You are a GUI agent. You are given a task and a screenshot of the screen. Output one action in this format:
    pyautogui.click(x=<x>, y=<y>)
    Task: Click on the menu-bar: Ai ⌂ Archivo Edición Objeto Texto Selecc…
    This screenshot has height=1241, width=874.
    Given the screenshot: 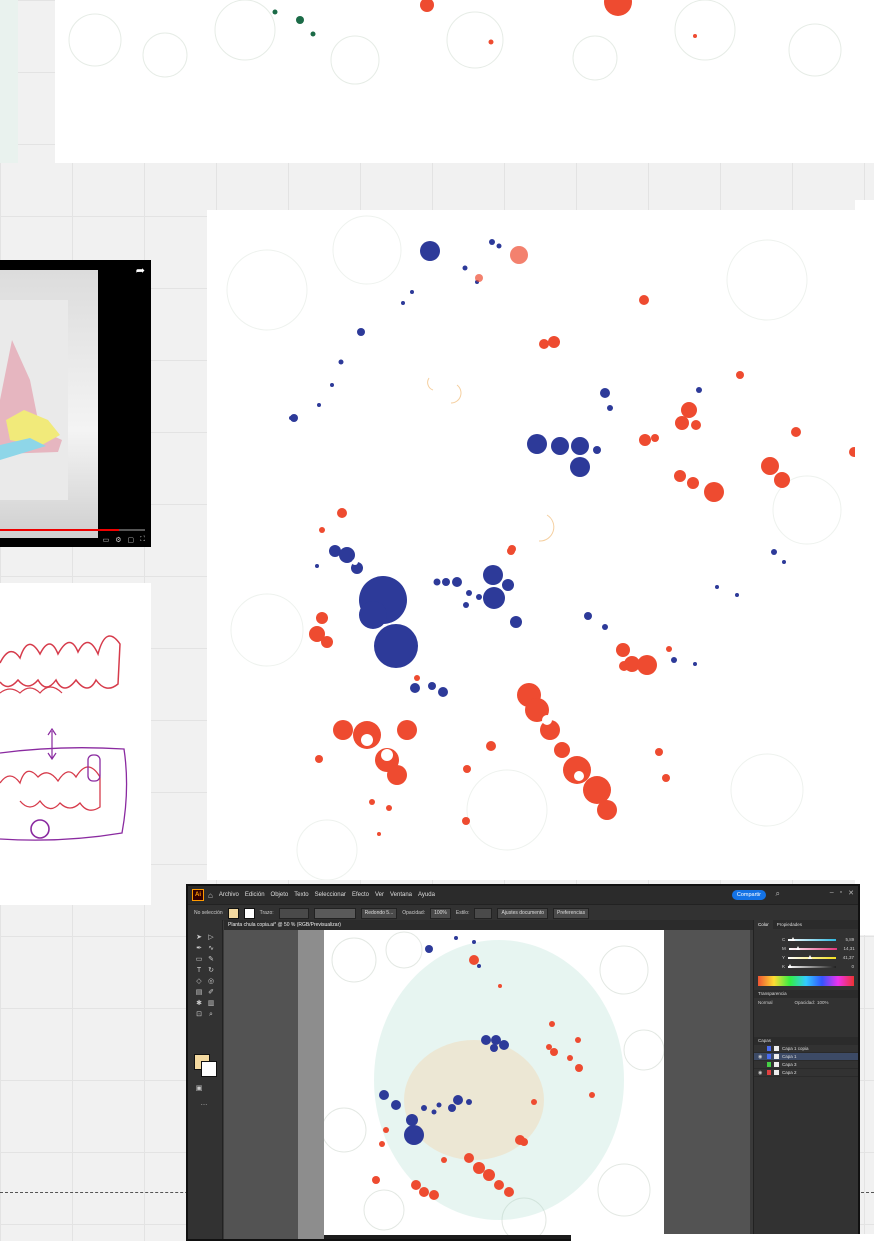 What is the action you would take?
    pyautogui.click(x=523, y=895)
    